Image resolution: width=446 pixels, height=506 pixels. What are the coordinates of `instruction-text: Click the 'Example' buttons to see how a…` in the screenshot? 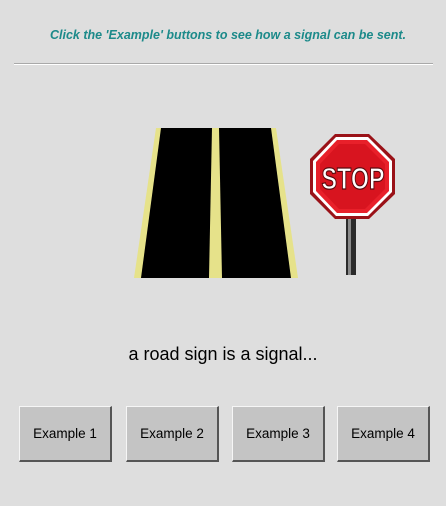 It's located at (228, 35).